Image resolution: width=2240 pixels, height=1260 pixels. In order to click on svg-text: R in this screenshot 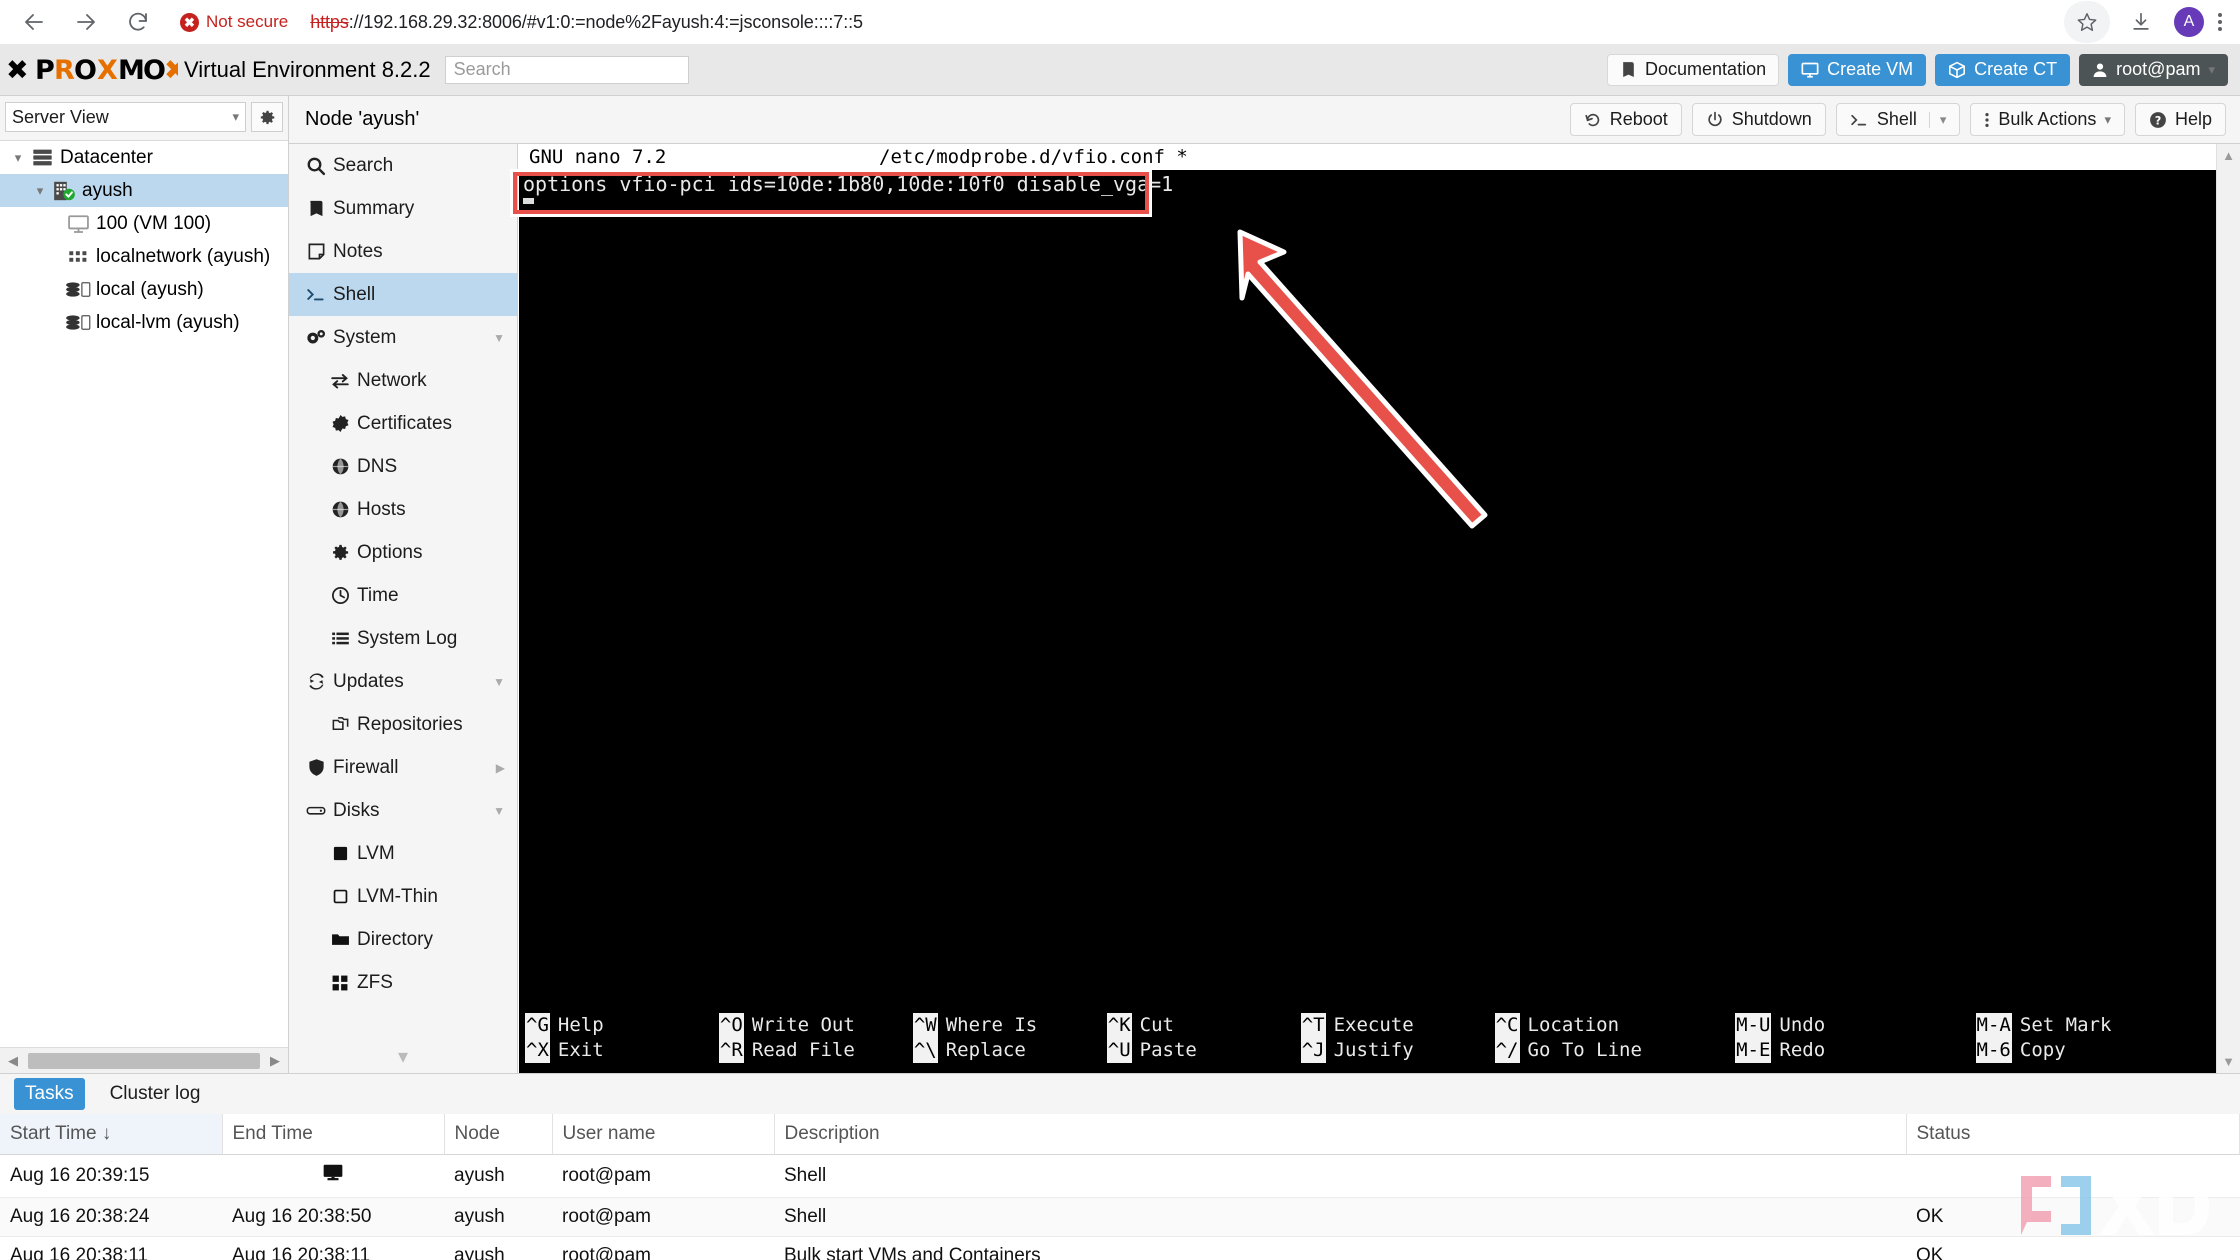, I will do `click(64, 70)`.